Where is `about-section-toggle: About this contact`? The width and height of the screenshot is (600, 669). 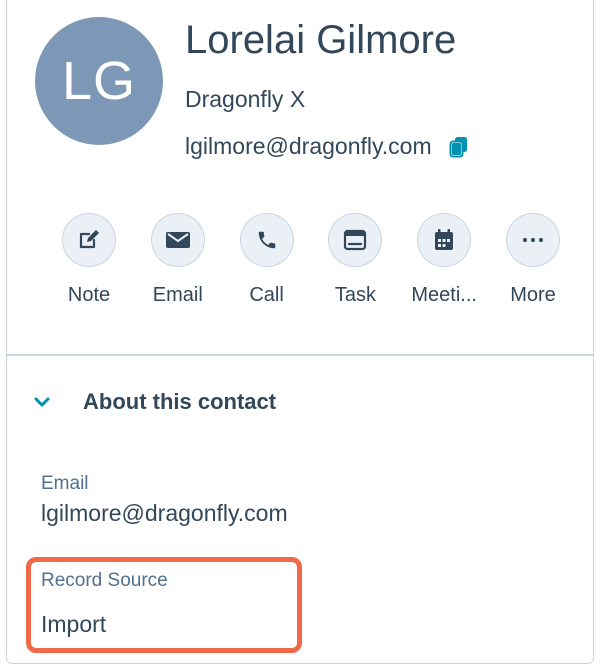
about-section-toggle: About this contact is located at coordinates (154, 402).